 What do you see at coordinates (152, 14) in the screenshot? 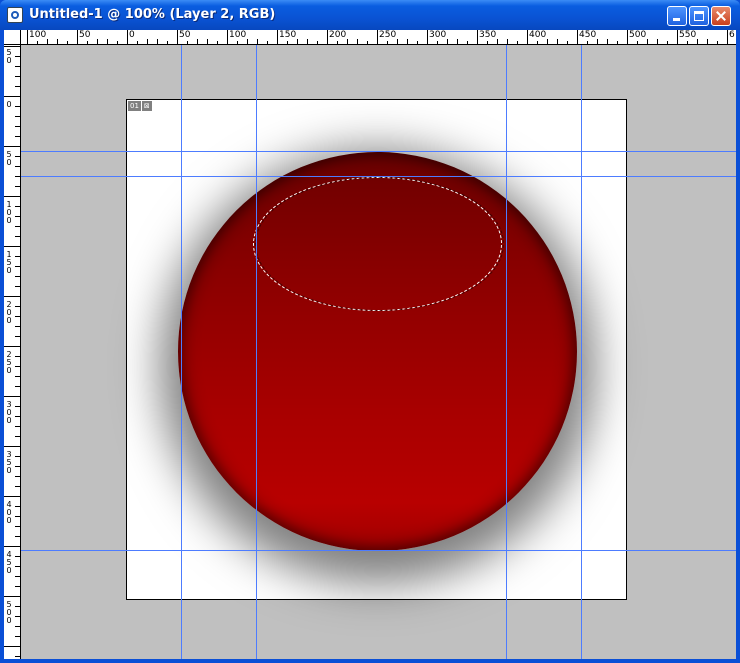
I see `window-title: Untitled-1 @ 100% (Layer 2, RGB)` at bounding box center [152, 14].